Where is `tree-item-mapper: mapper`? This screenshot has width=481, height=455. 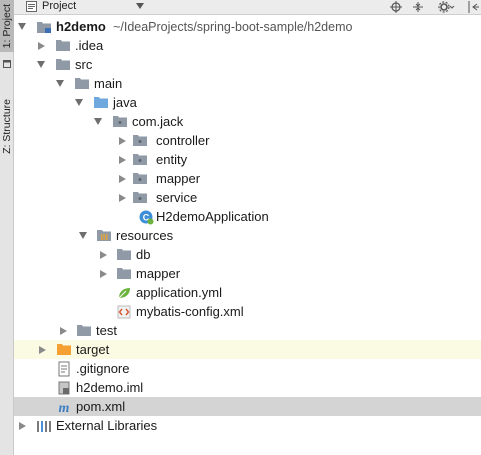 tree-item-mapper: mapper is located at coordinates (247, 178).